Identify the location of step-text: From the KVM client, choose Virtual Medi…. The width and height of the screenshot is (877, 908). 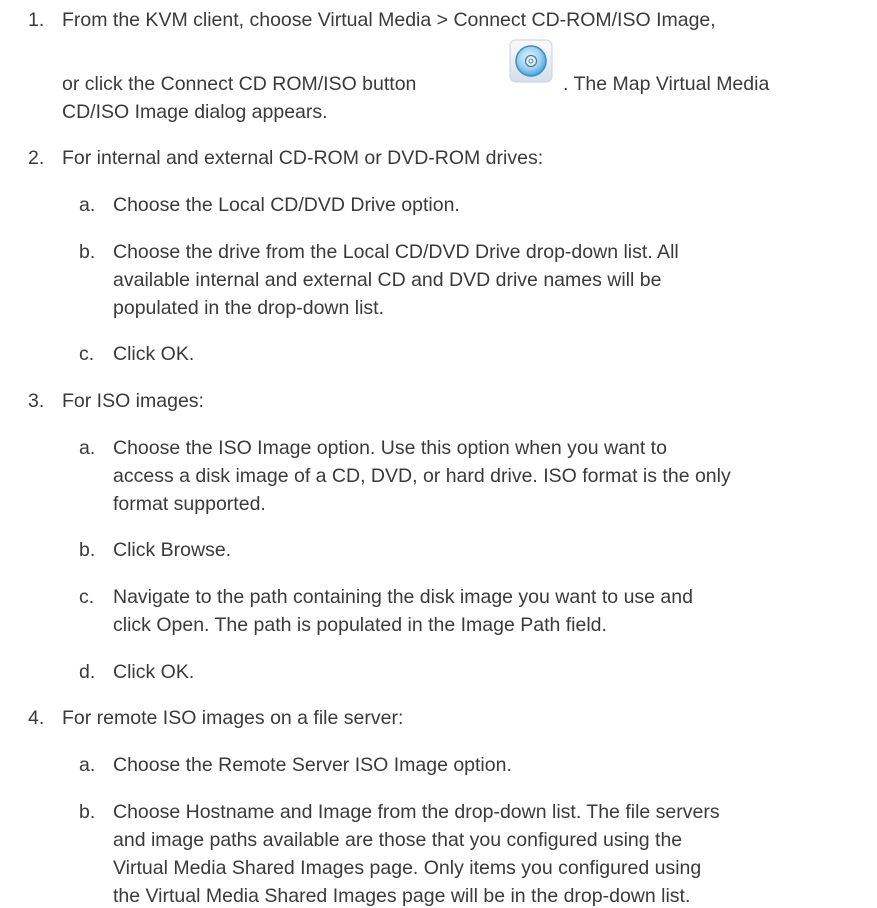
(389, 20).